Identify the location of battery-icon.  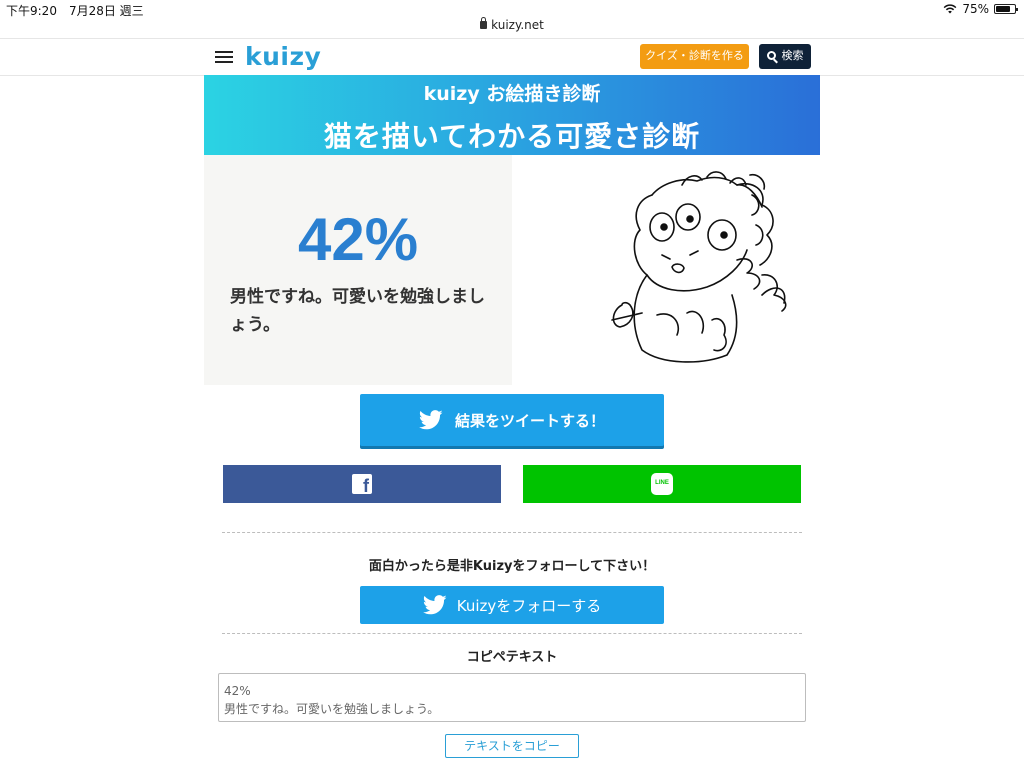
(1006, 9).